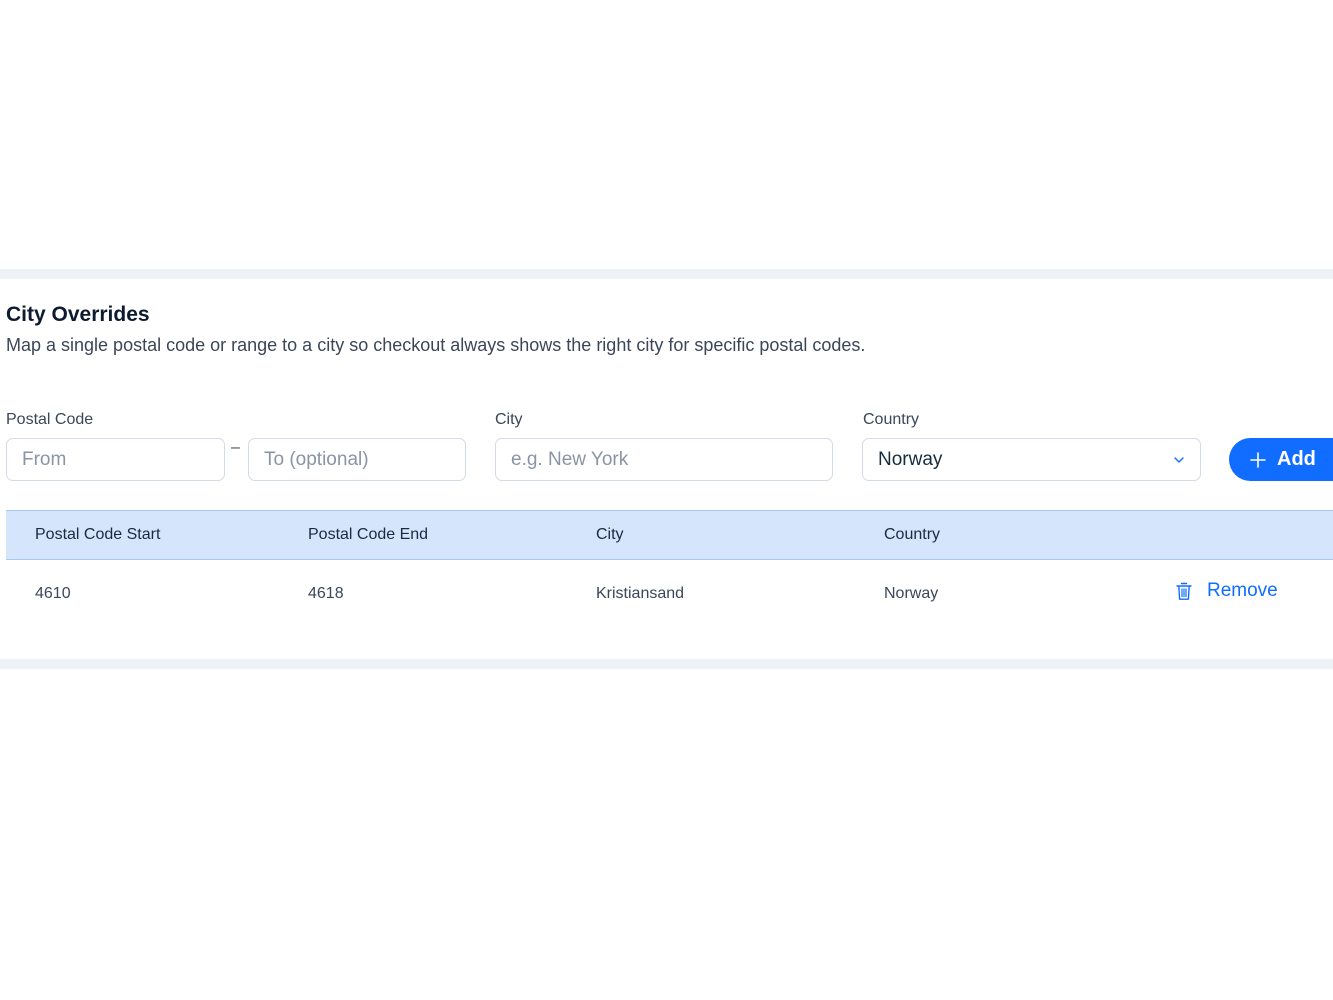 The width and height of the screenshot is (1333, 1000). What do you see at coordinates (50, 419) in the screenshot?
I see `postal-code-label: Postal Code` at bounding box center [50, 419].